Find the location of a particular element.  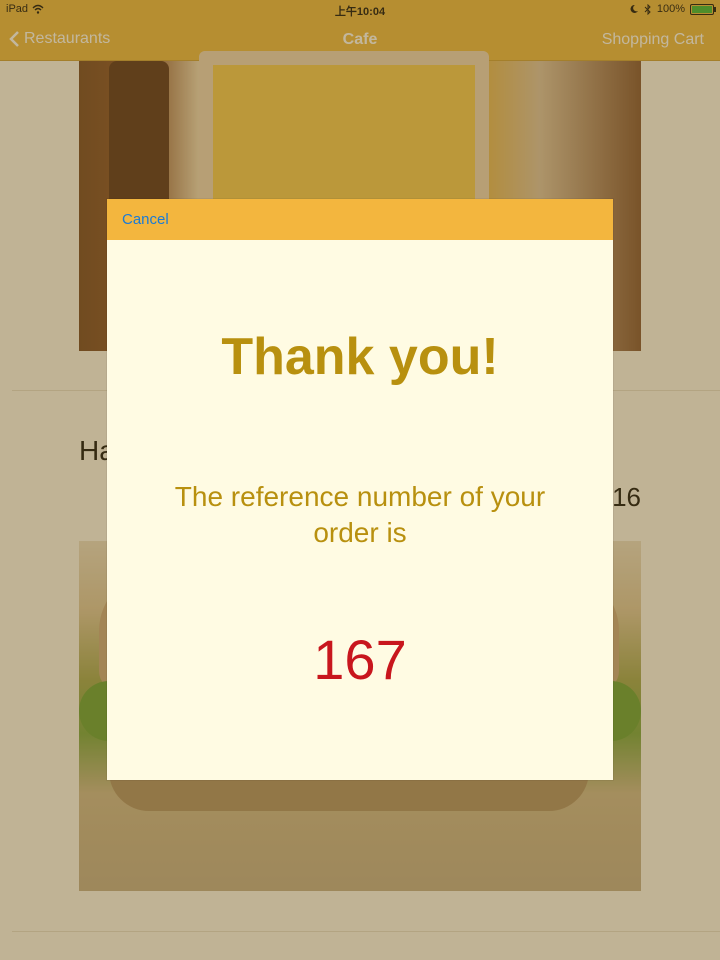

reference-number: 167 is located at coordinates (360, 659).